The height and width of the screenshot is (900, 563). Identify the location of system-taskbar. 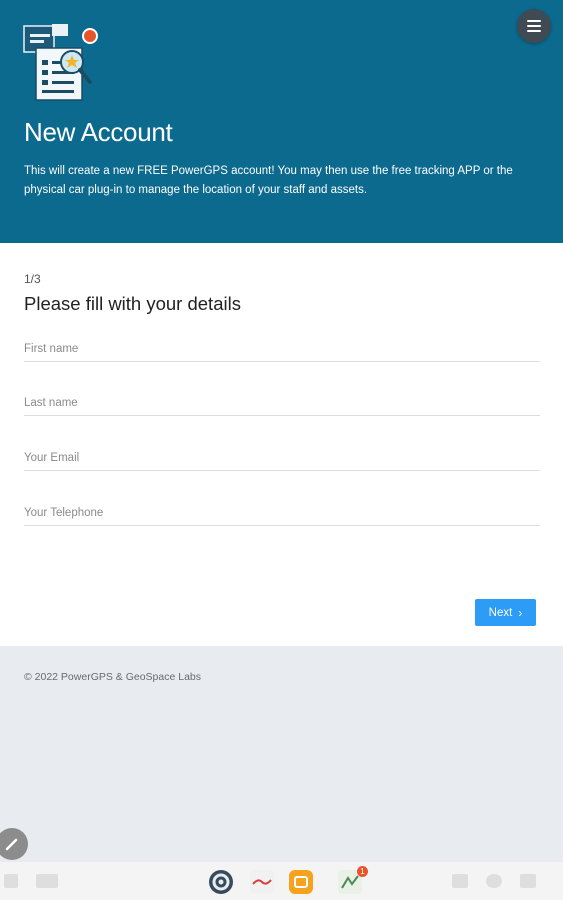
(281, 881).